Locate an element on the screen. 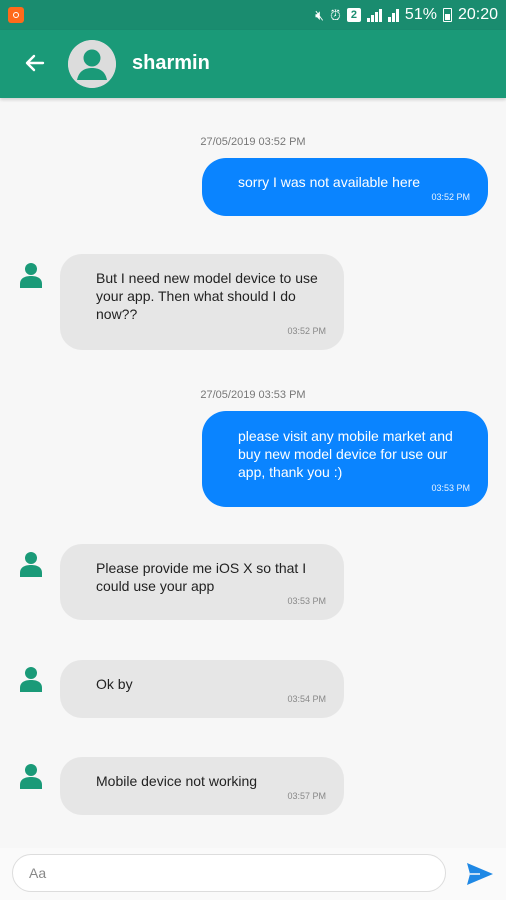 The height and width of the screenshot is (900, 506). message-composer is located at coordinates (253, 874).